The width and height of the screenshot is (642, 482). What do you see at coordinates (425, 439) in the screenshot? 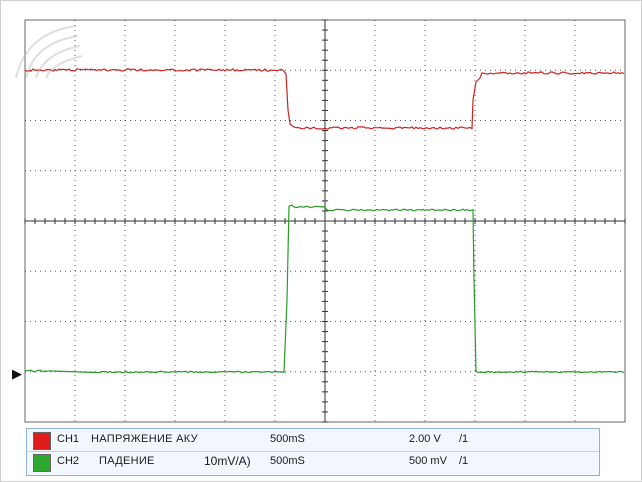
I see `ch1-volts-div: 2.00 V` at bounding box center [425, 439].